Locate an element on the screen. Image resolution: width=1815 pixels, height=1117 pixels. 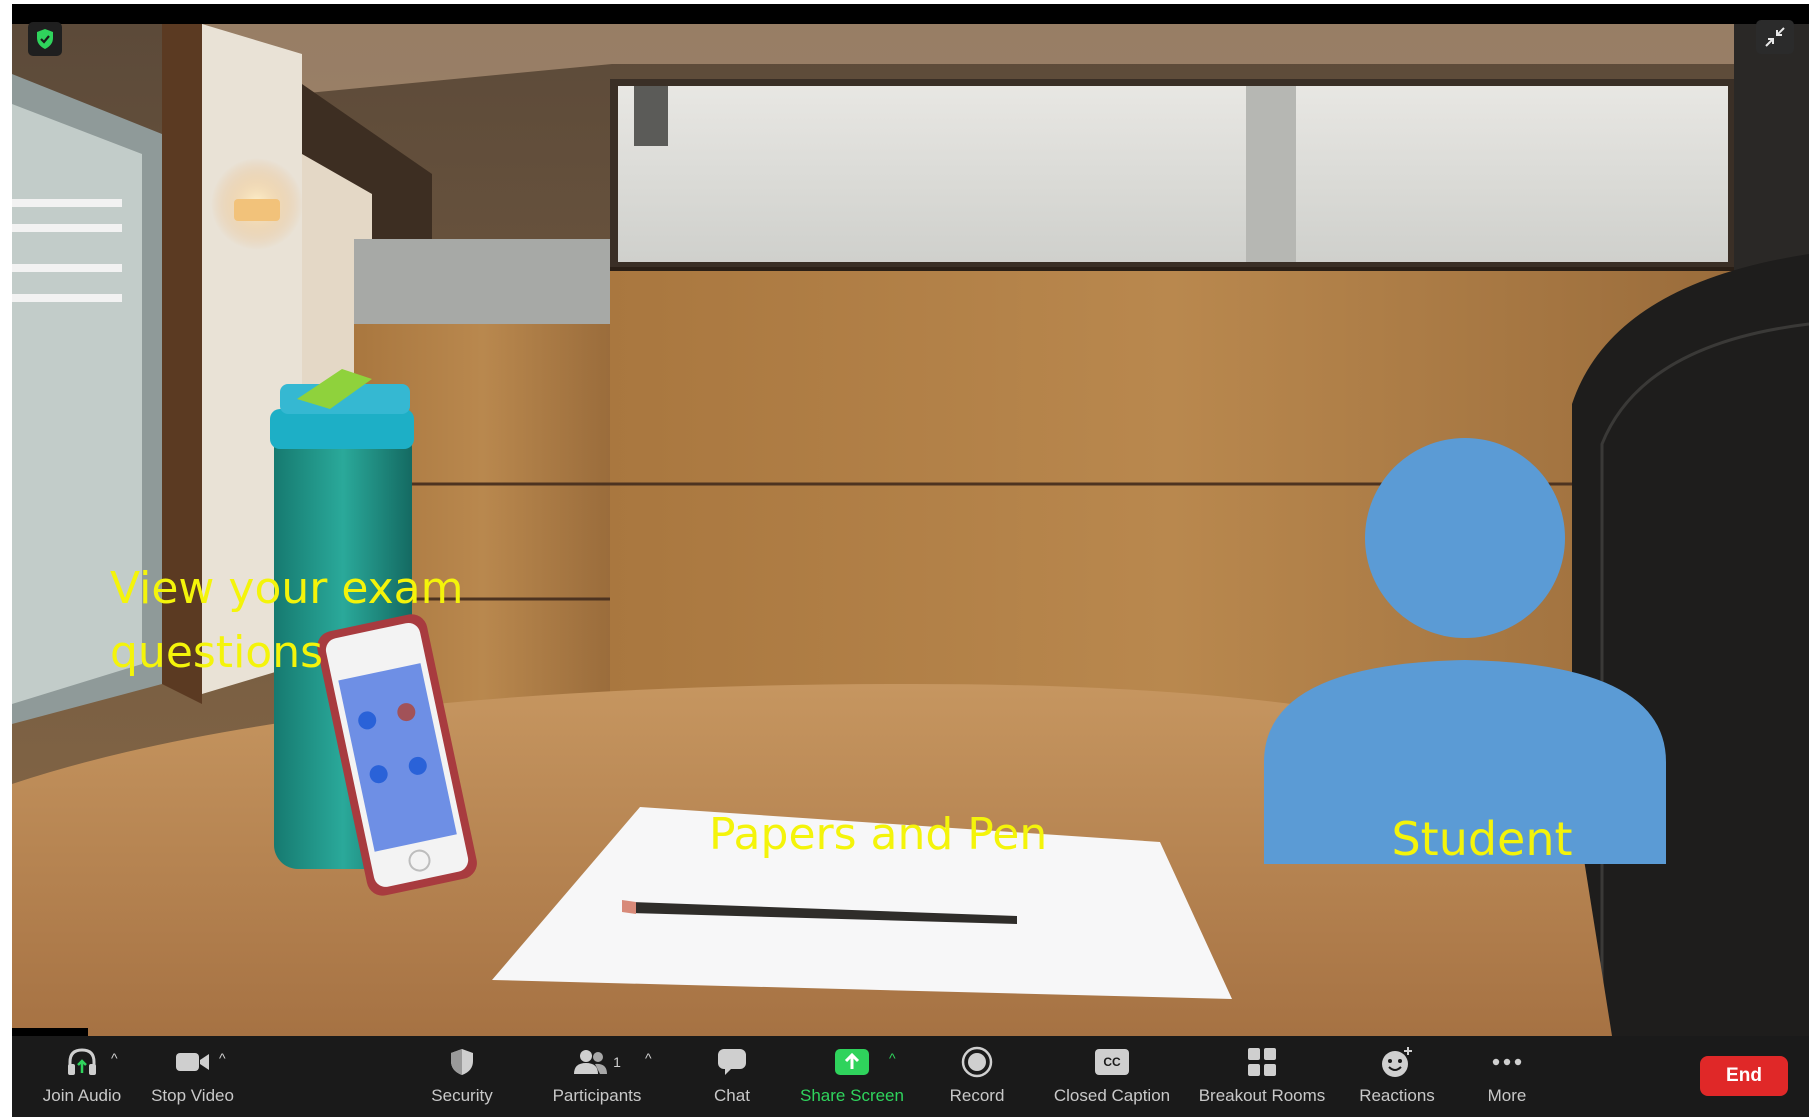
video-options-caret: ^ is located at coordinates (226, 1058).